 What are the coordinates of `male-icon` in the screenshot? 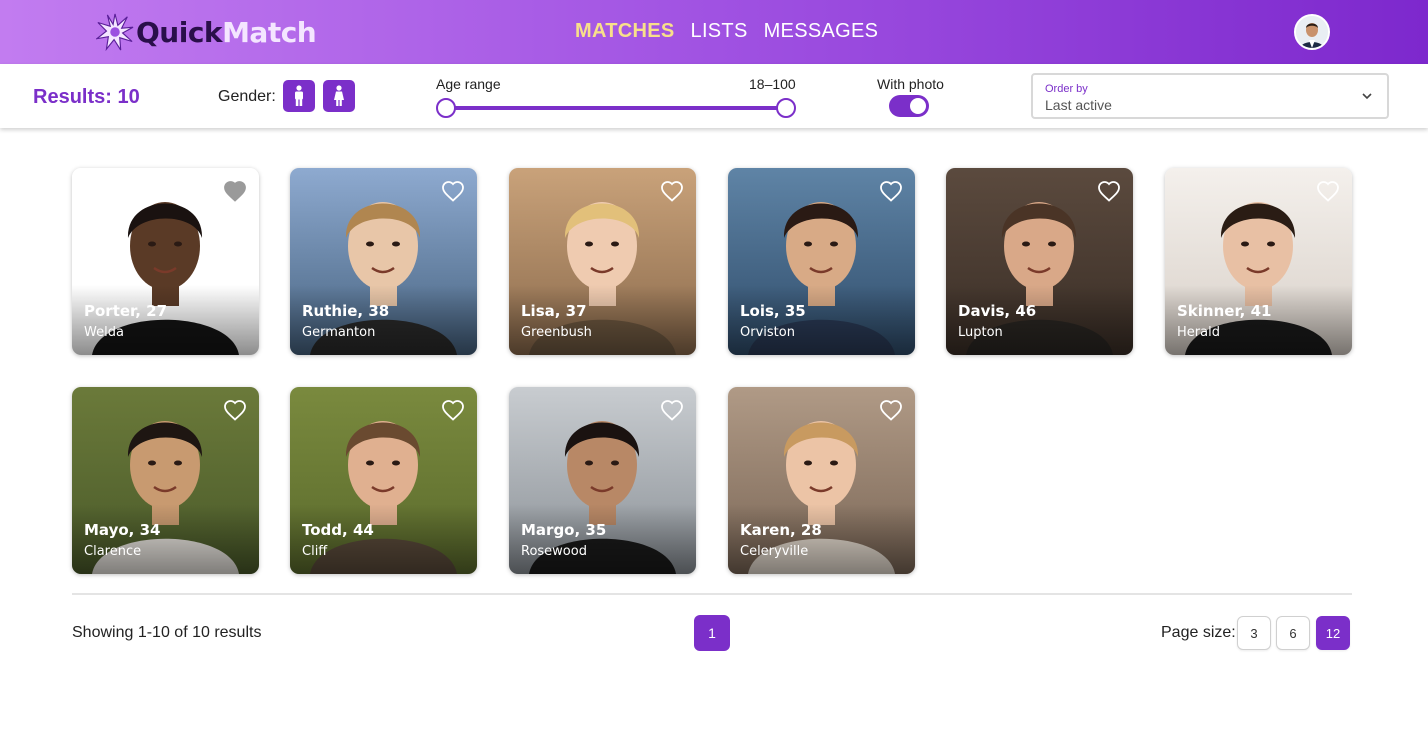 It's located at (299, 95).